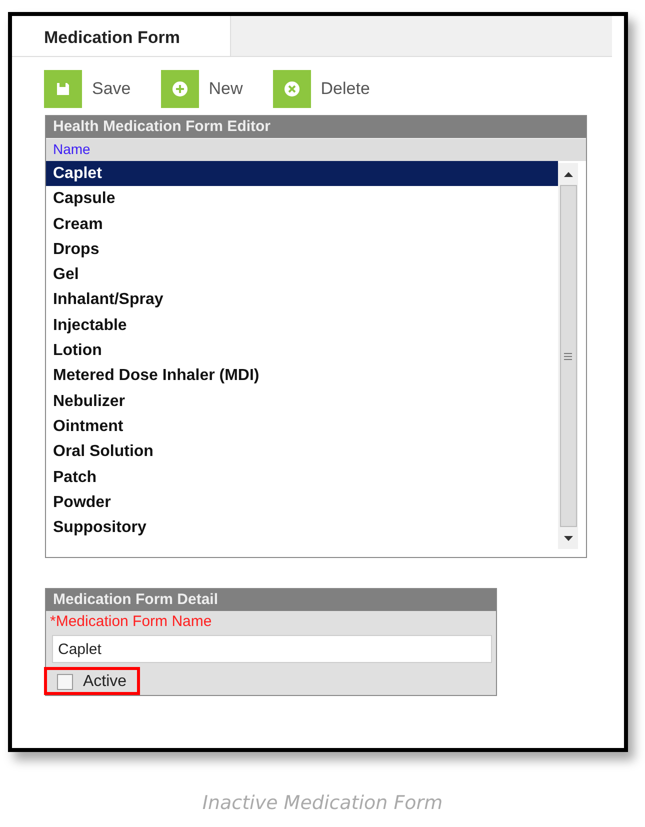  I want to click on delete-button: Delete, so click(321, 89).